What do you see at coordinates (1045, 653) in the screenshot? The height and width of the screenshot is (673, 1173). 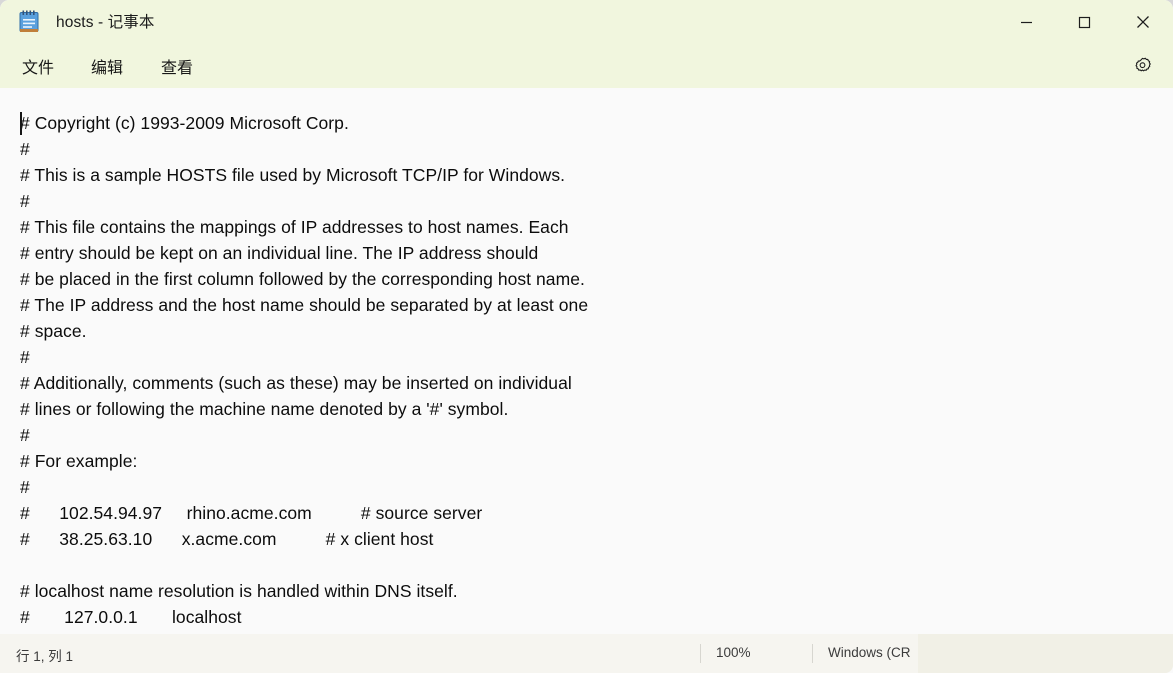 I see `status-bar-tail` at bounding box center [1045, 653].